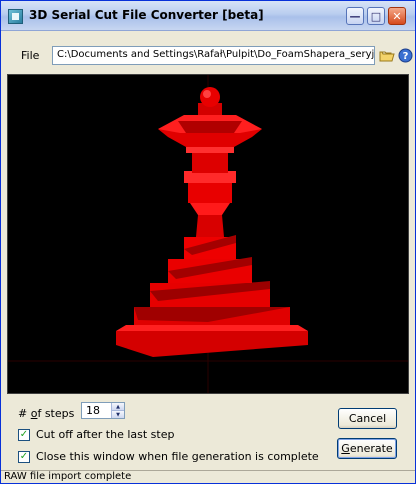 This screenshot has height=484, width=416. Describe the element at coordinates (68, 476) in the screenshot. I see `status-text: RAW file import complete` at that location.